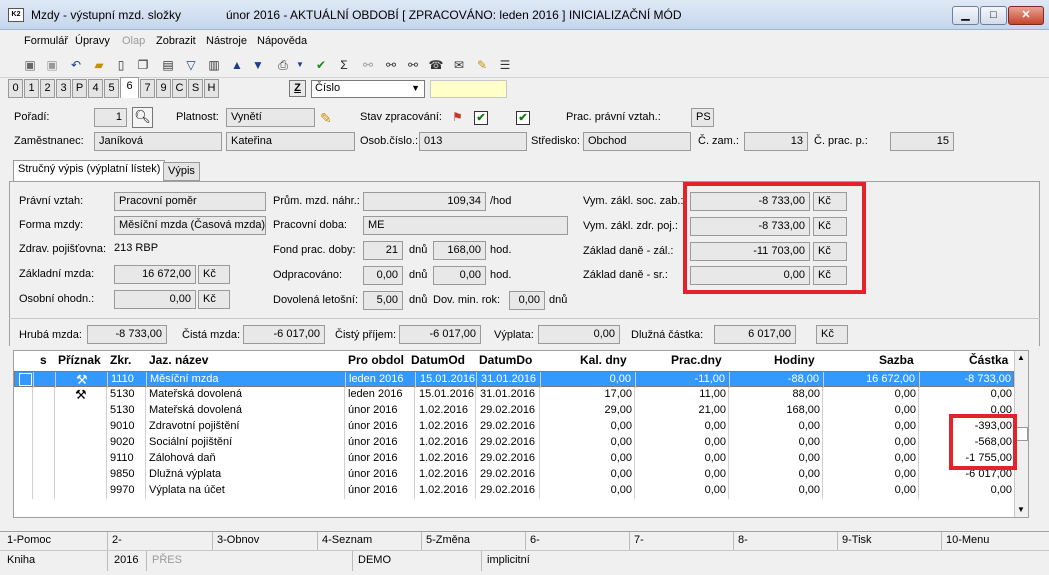 This screenshot has width=1049, height=575. What do you see at coordinates (391, 65) in the screenshot?
I see `binoculars-icon: ⚯` at bounding box center [391, 65].